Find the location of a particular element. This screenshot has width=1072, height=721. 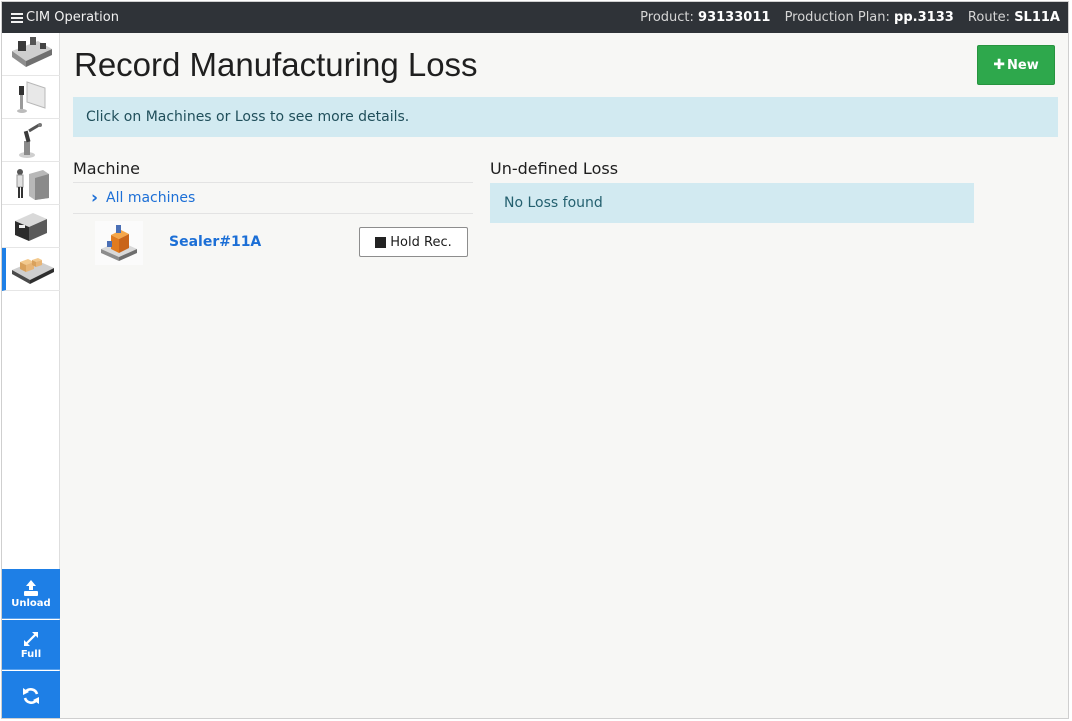

machine-name-link: Sealer#11A is located at coordinates (215, 242).